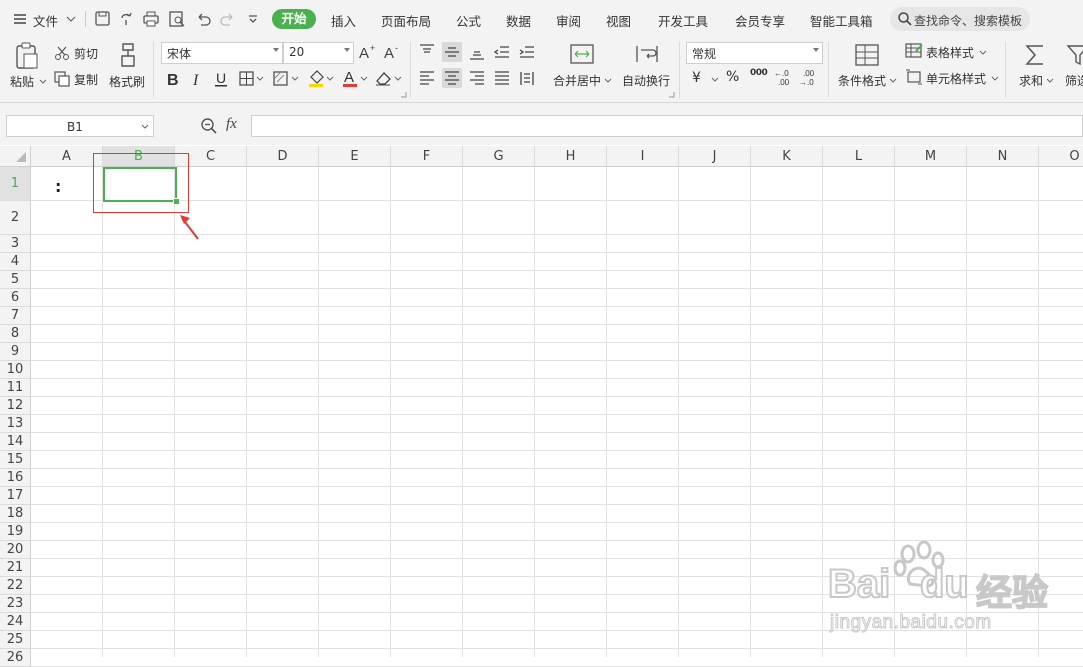 The height and width of the screenshot is (667, 1083). What do you see at coordinates (867, 65) in the screenshot?
I see `conditional-format-button: 条件格式` at bounding box center [867, 65].